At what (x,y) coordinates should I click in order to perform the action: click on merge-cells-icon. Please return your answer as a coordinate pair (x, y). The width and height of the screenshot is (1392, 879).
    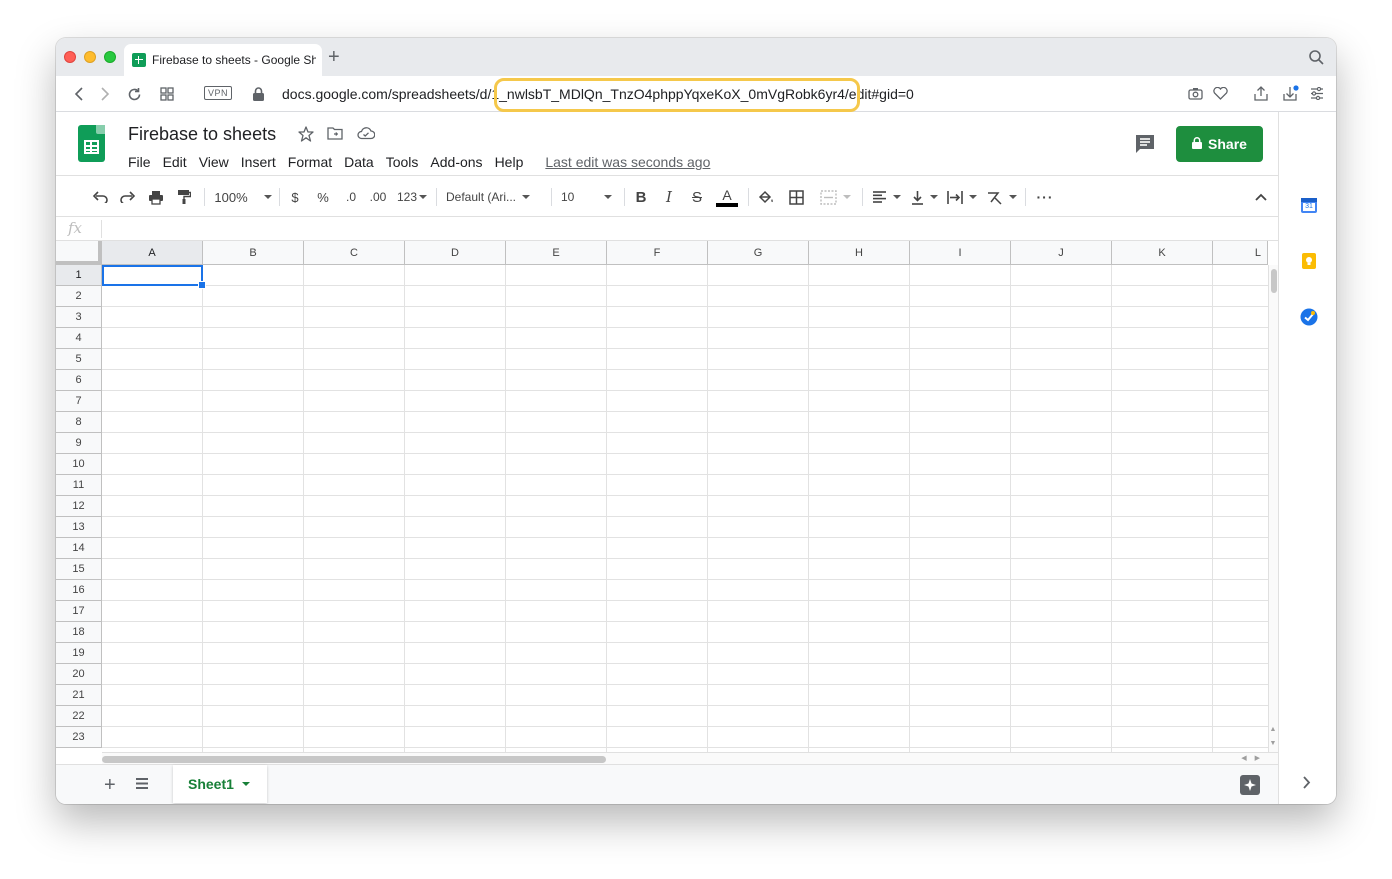
    Looking at the image, I should click on (835, 197).